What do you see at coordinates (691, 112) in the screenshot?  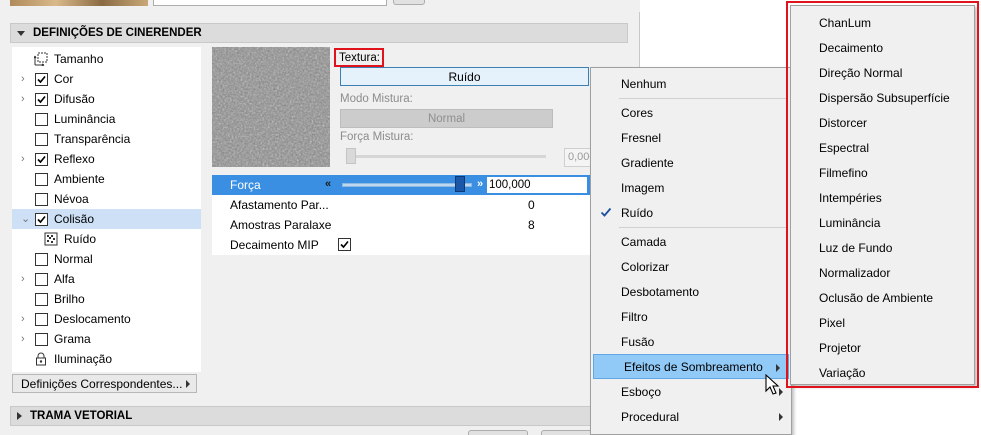 I see `menu-item: Cores` at bounding box center [691, 112].